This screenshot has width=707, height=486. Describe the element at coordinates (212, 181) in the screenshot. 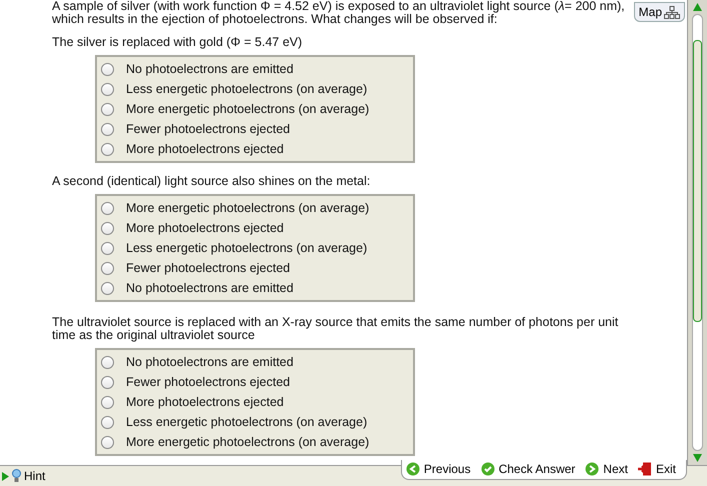

I see `question-prompt: A second (identical) light source also shines on the metal:` at that location.